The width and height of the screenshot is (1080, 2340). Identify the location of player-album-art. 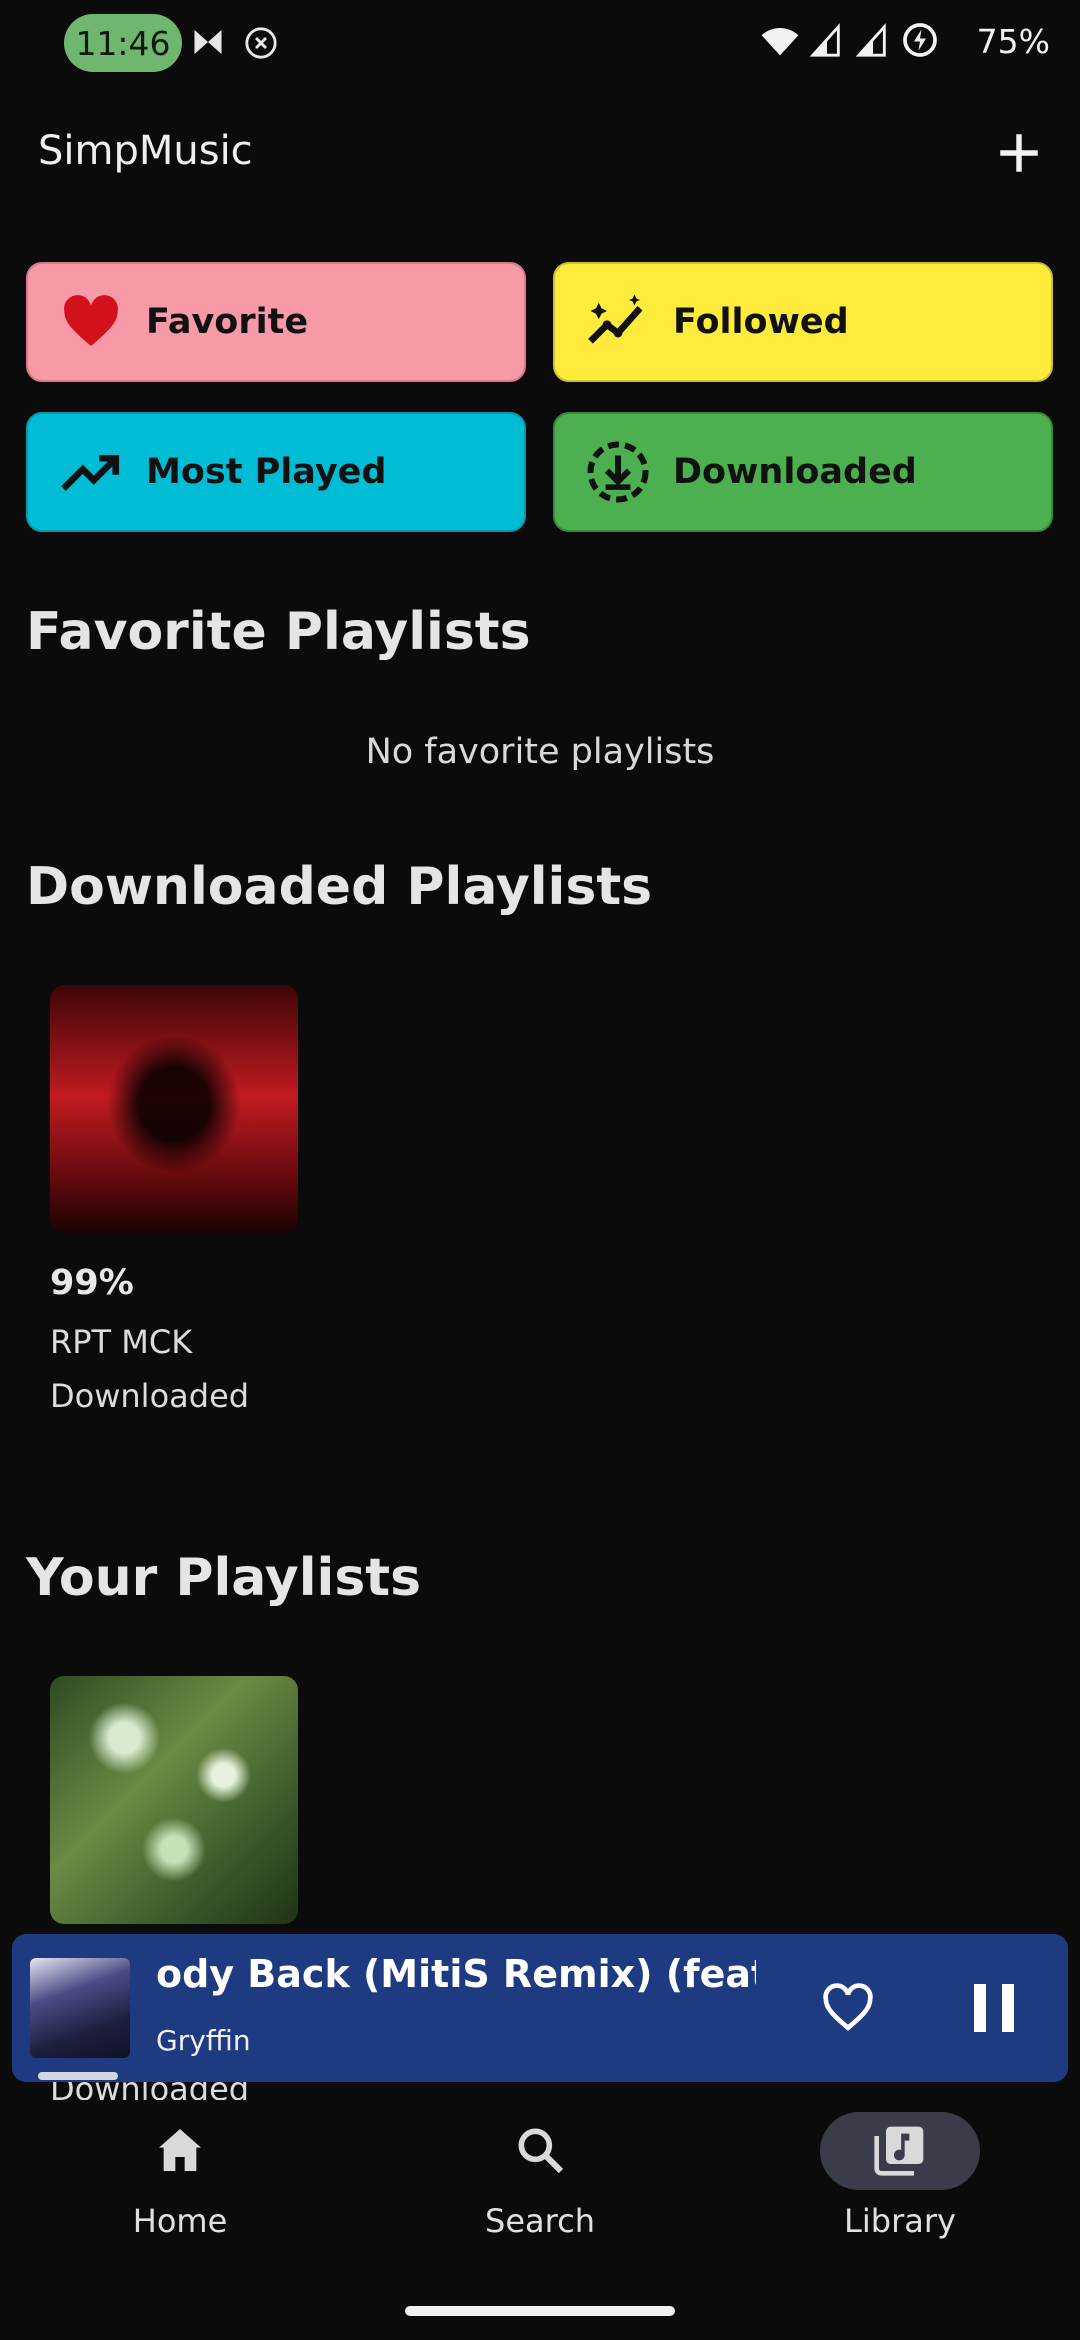
(80, 2008).